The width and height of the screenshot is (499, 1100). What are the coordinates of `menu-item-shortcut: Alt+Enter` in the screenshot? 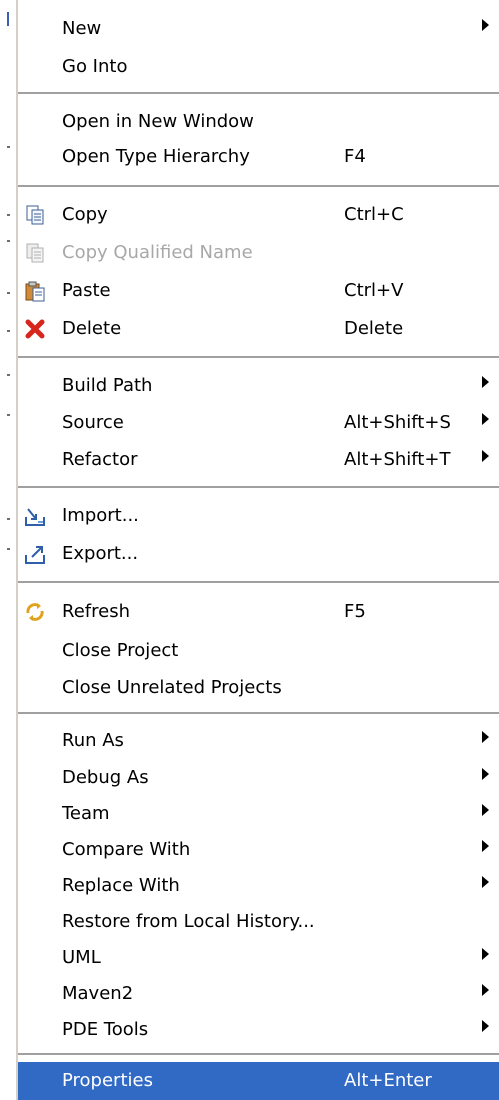 It's located at (388, 1080).